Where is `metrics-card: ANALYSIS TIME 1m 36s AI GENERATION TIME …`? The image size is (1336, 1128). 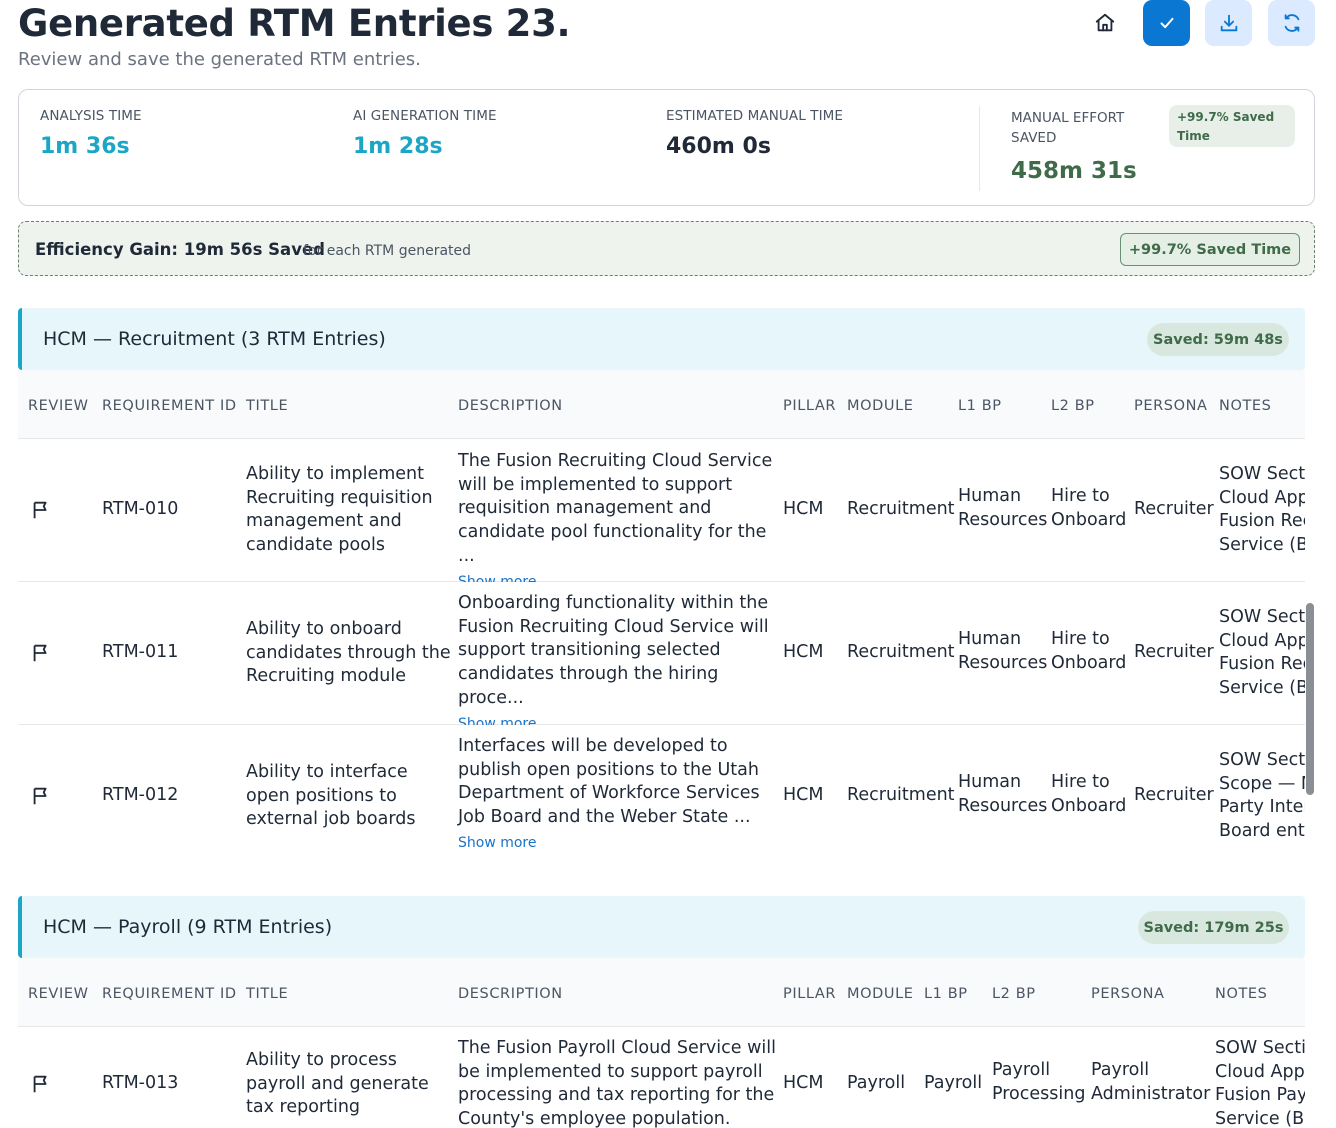 metrics-card: ANALYSIS TIME 1m 36s AI GENERATION TIME … is located at coordinates (666, 147).